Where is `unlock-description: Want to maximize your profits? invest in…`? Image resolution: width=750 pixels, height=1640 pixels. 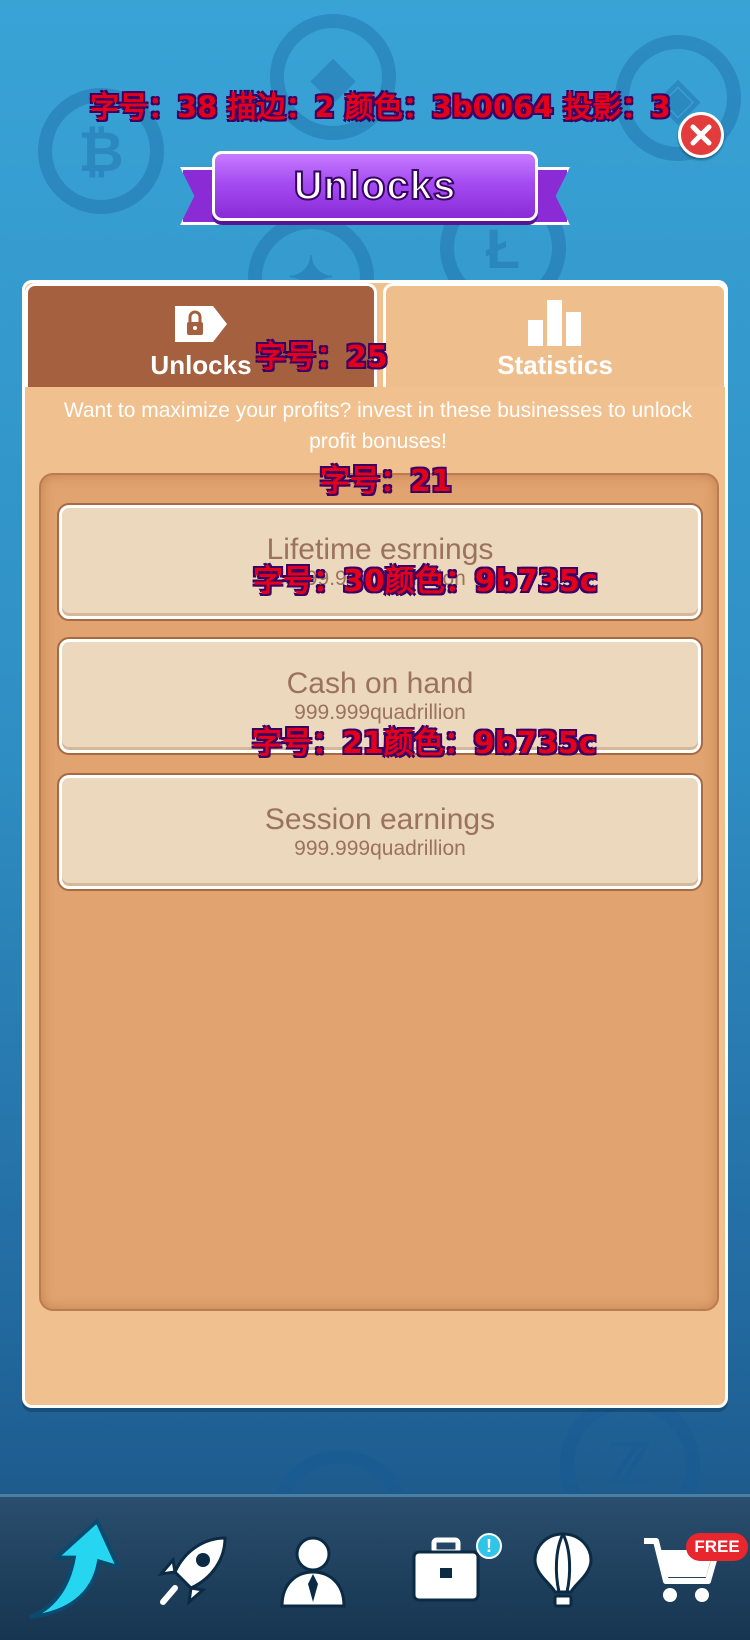
unlock-description: Want to maximize your profits? invest in… is located at coordinates (378, 426).